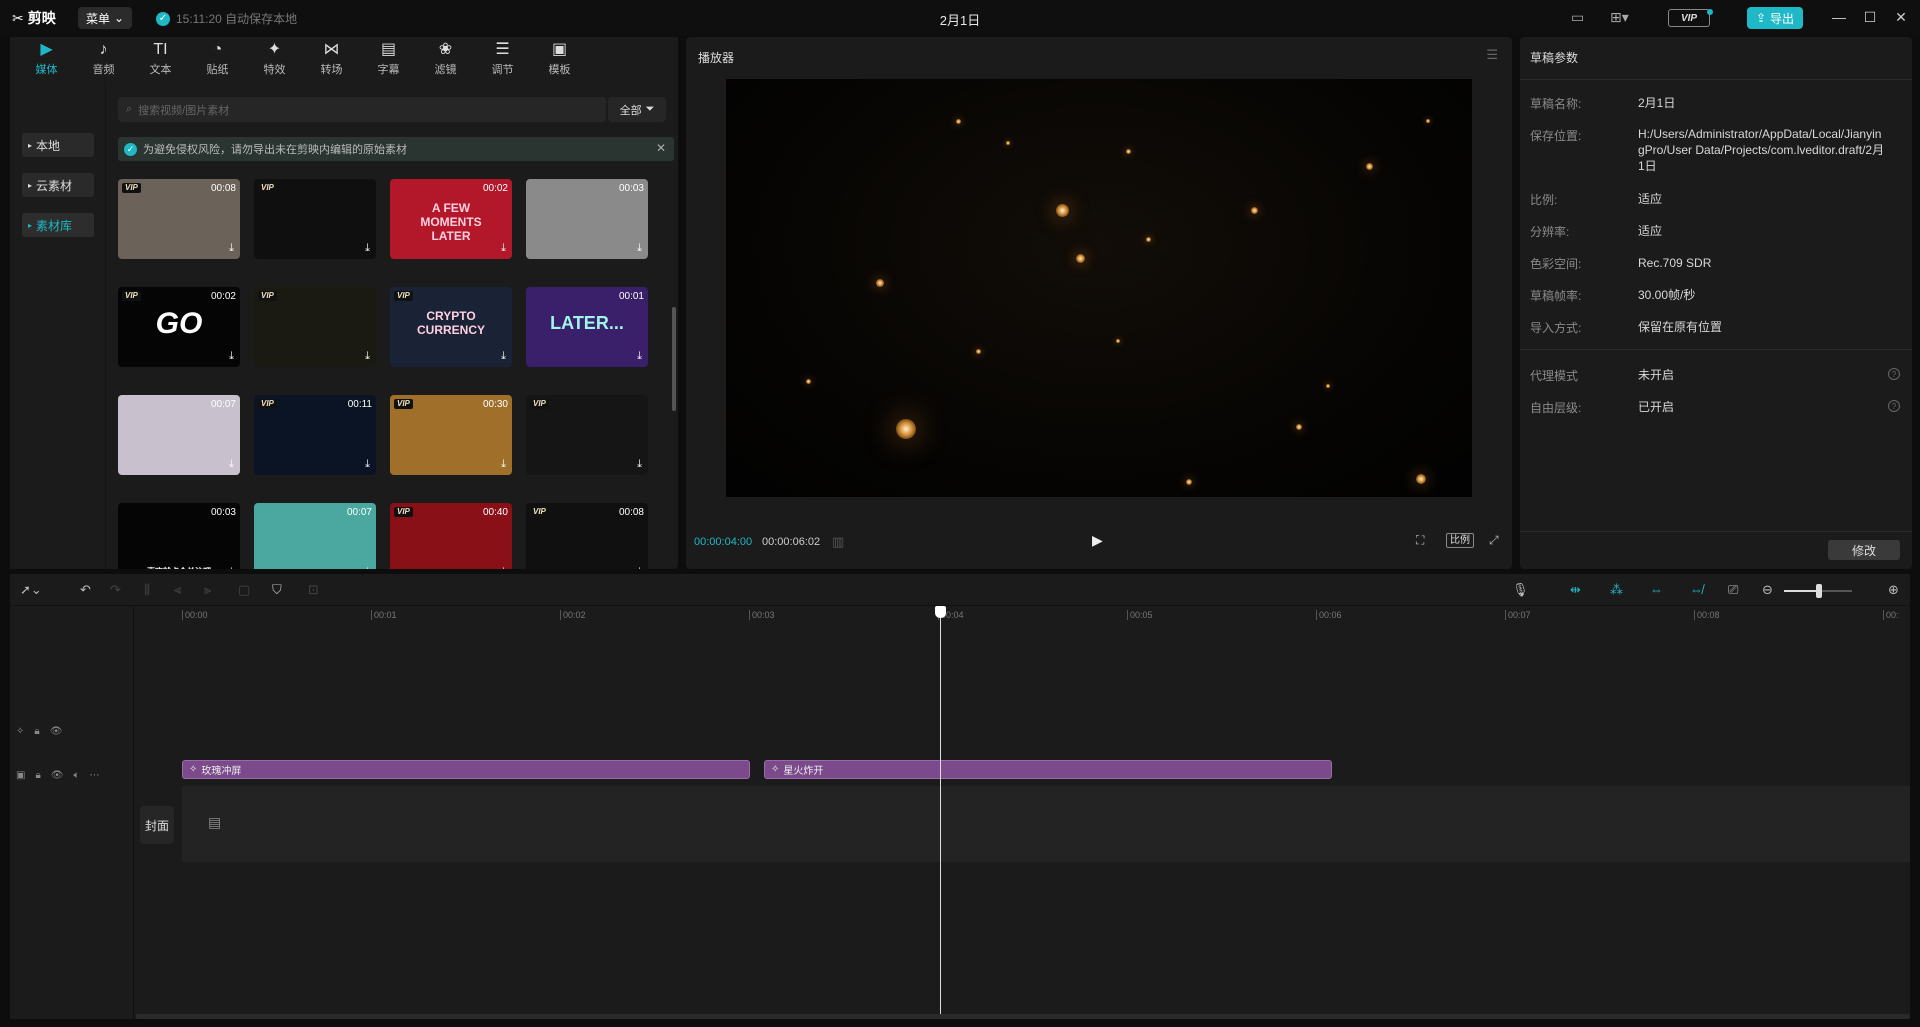 This screenshot has width=1920, height=1027. Describe the element at coordinates (1046, 824) in the screenshot. I see `main-video-track: ▤` at that location.